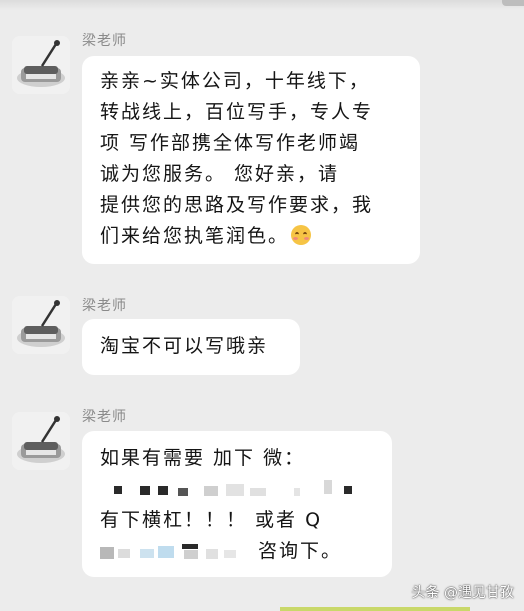  I want to click on redacted-id, so click(240, 489).